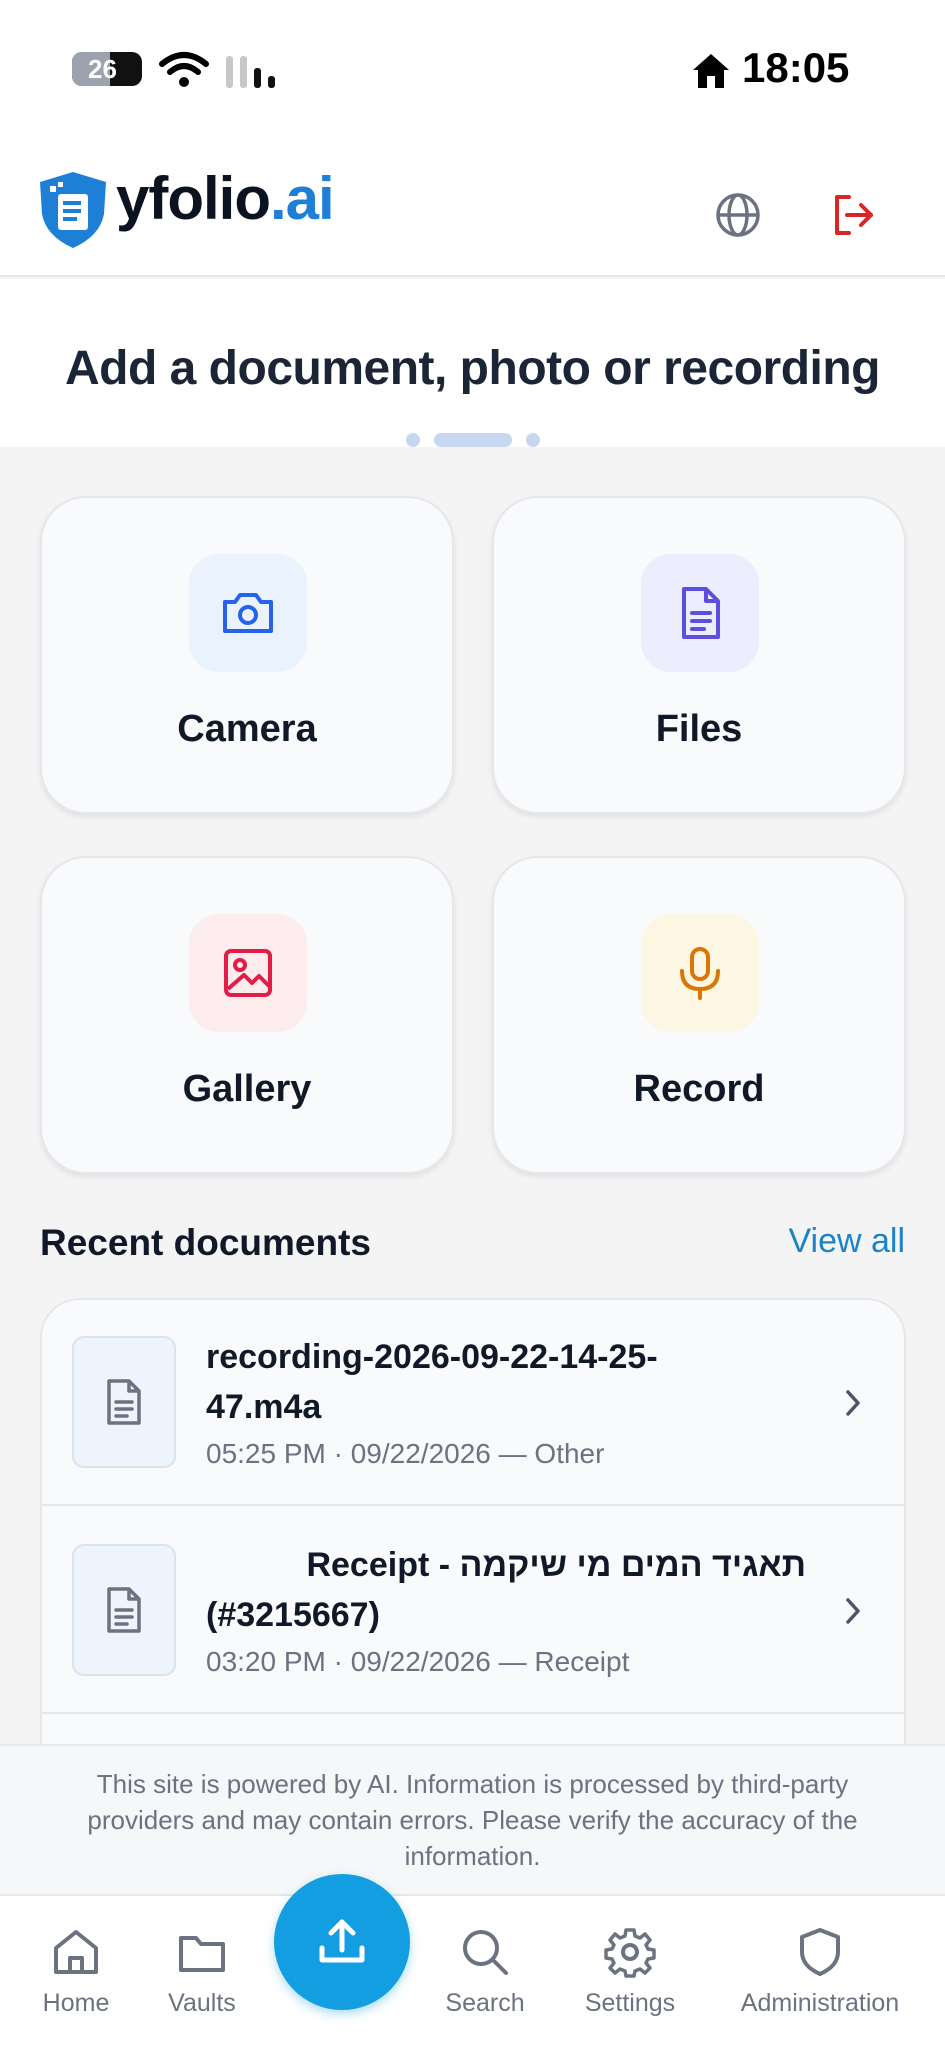  I want to click on document-name: תאגיד המים מי שיקמה - Receipt (#3215667), so click(506, 1590).